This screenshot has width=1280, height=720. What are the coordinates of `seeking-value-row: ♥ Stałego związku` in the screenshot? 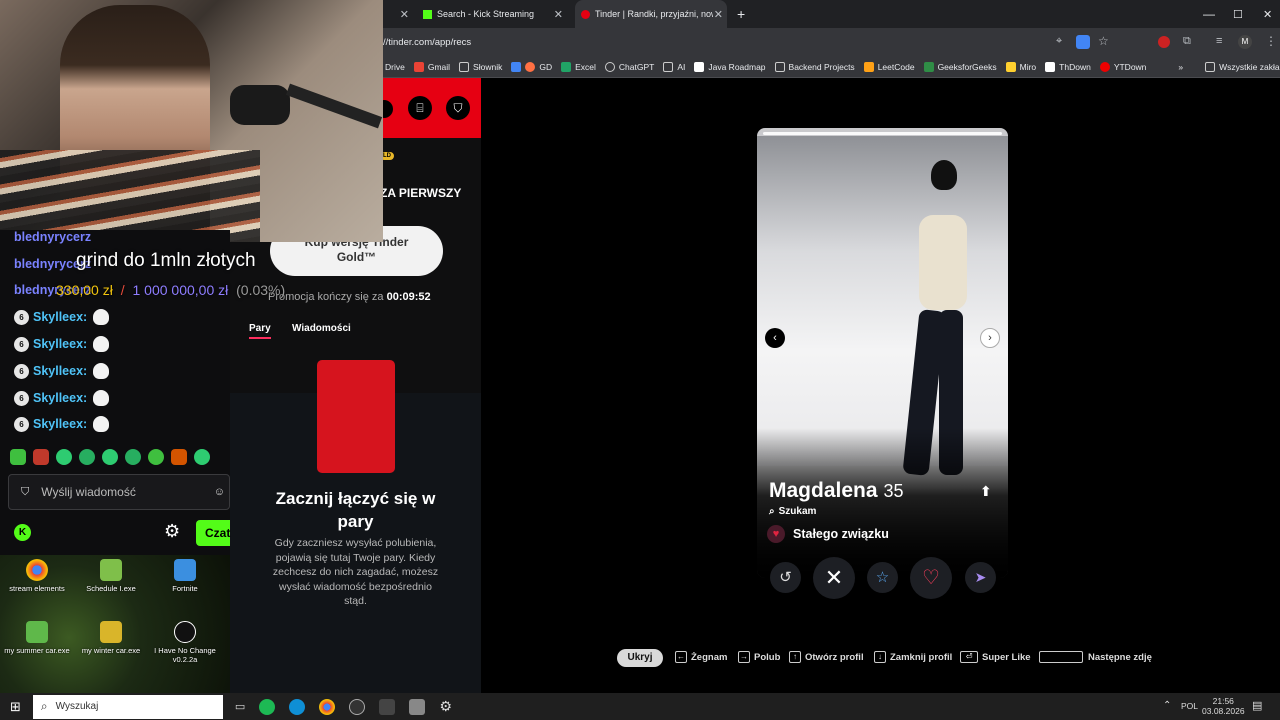 It's located at (828, 534).